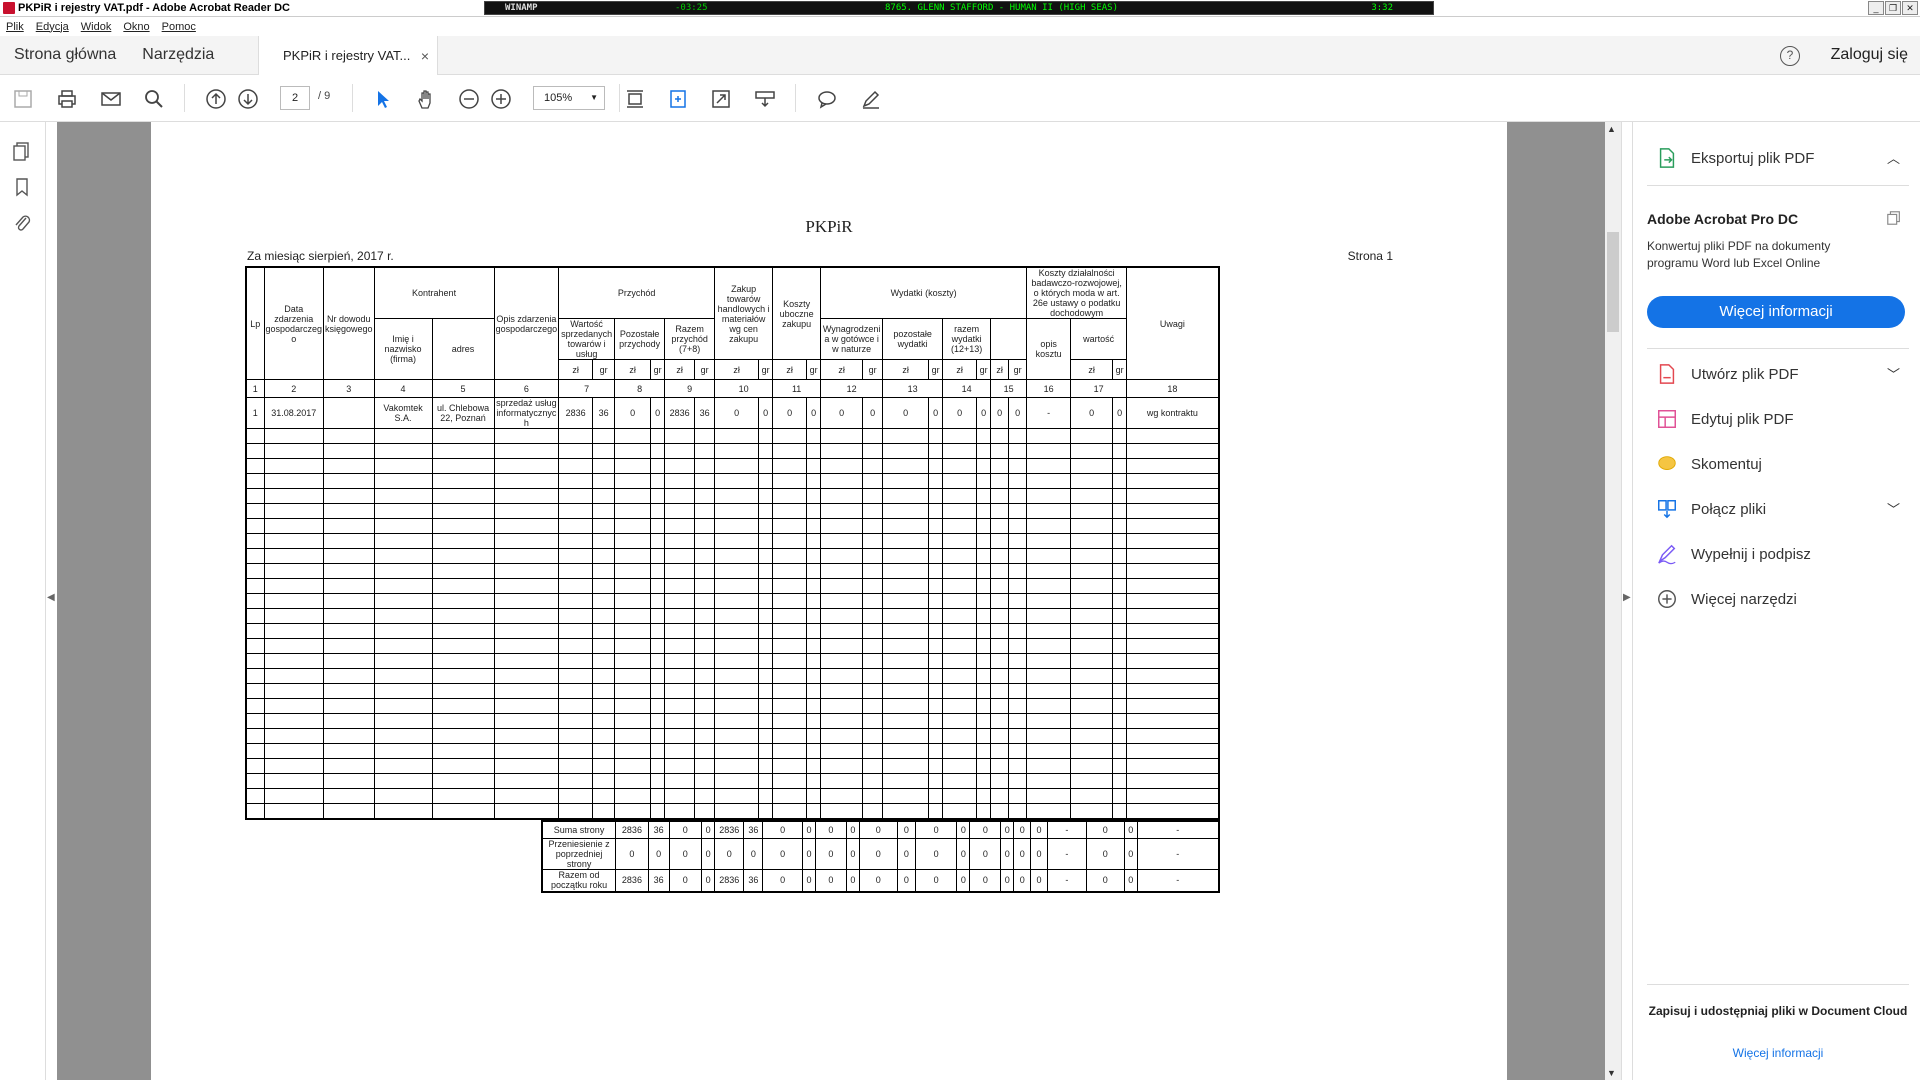 The image size is (1920, 1080). Describe the element at coordinates (179, 27) in the screenshot. I see `menu-pomoc: Pomoc` at that location.